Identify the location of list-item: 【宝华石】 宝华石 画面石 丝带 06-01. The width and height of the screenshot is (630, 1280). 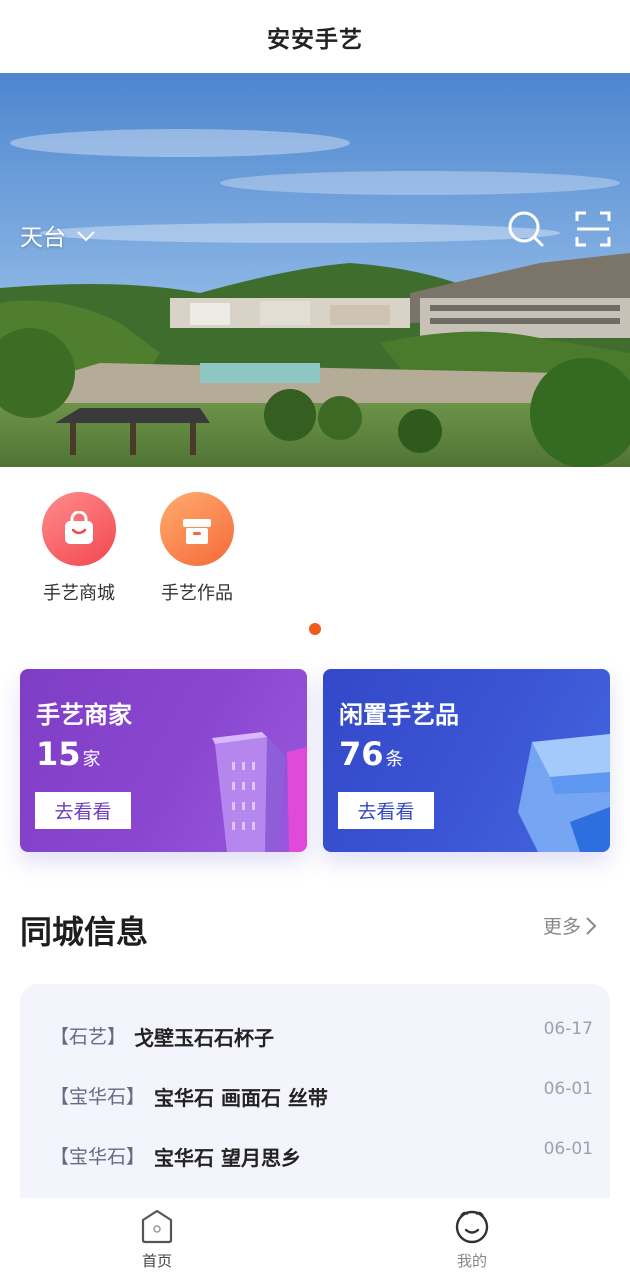
(321, 1100).